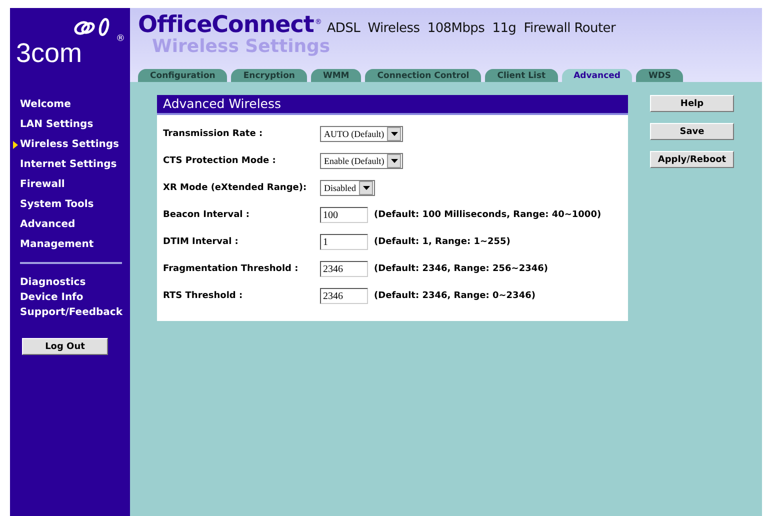  What do you see at coordinates (75, 145) in the screenshot?
I see `sidebar-link: Wireless Settings` at bounding box center [75, 145].